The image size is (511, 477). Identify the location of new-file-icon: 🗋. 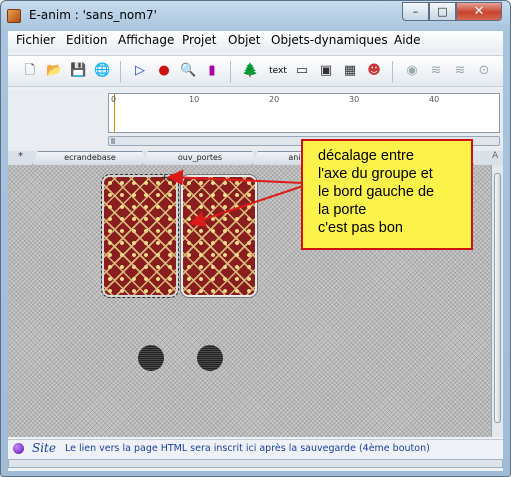
(30, 71).